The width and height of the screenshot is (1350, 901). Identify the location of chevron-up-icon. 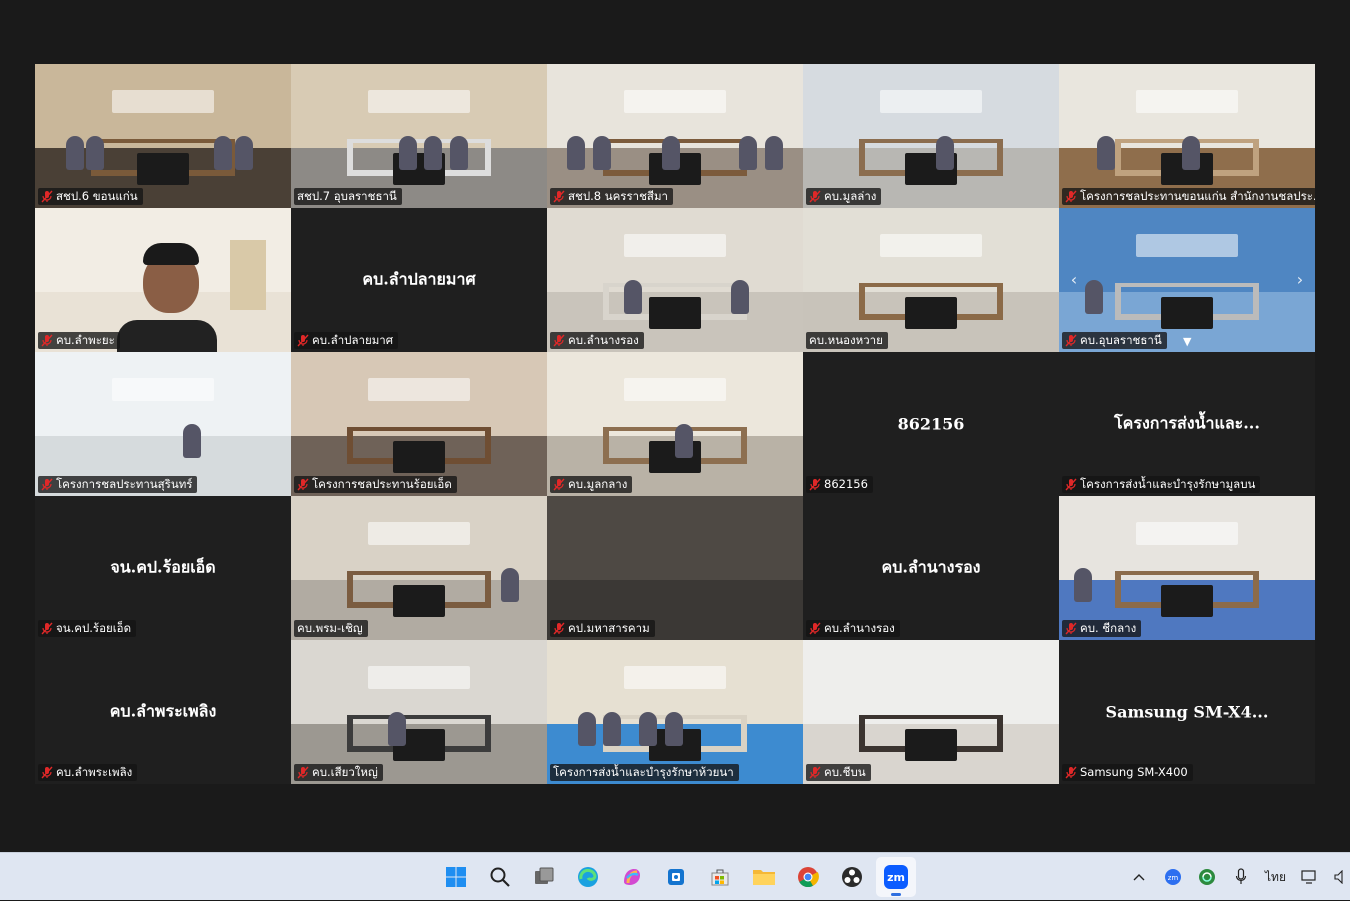
(1139, 877).